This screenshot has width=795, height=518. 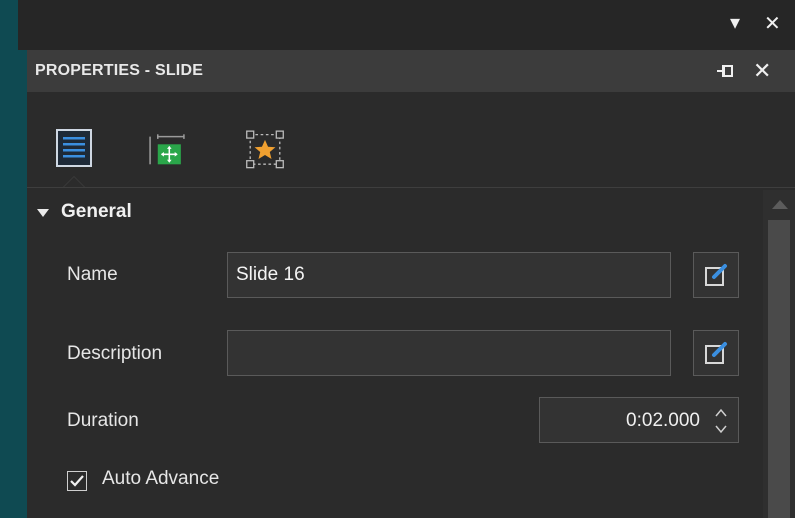 I want to click on section-title: General, so click(x=96, y=211).